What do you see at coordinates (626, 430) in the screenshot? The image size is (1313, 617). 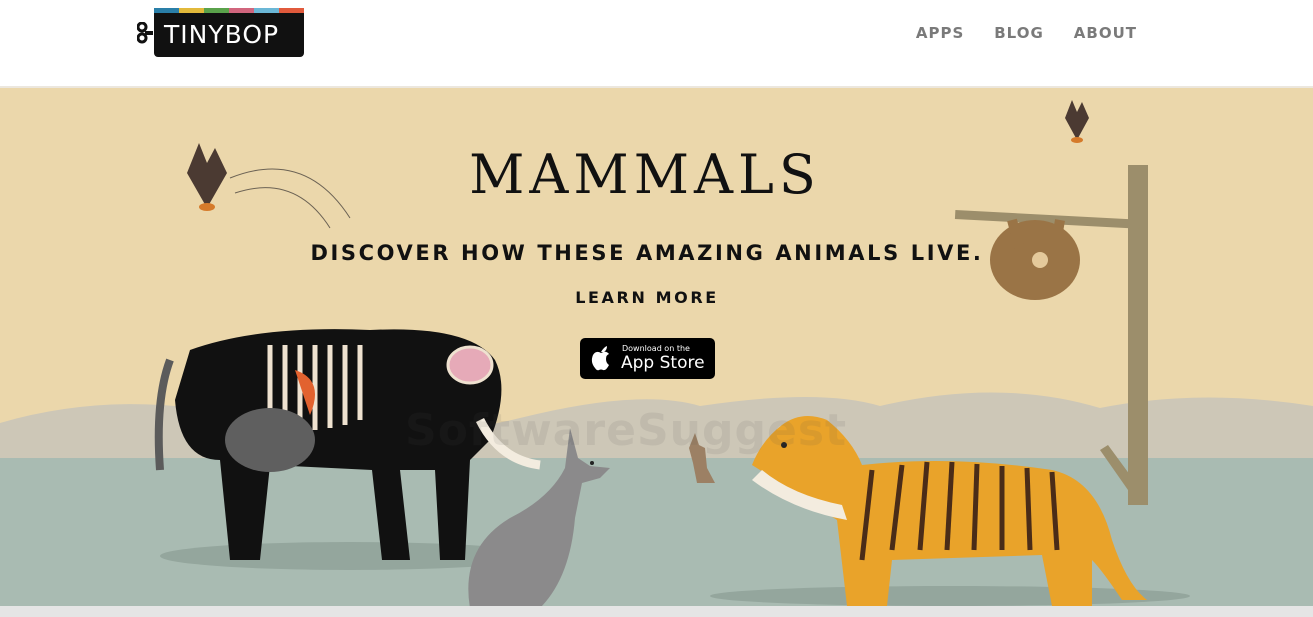 I see `watermark: SoftwareSuggest` at bounding box center [626, 430].